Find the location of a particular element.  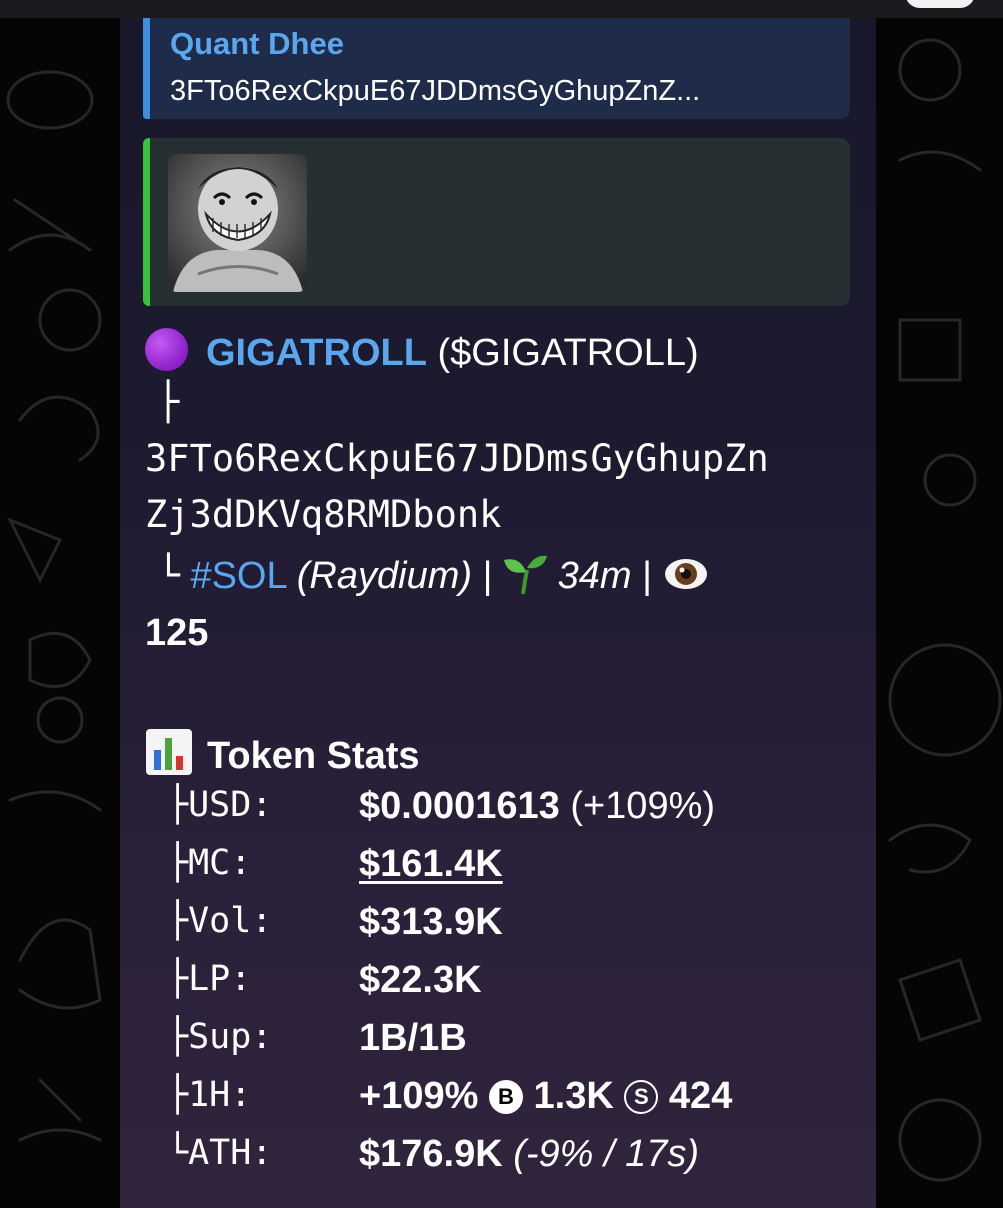

ath-change: (-9% / 17s) is located at coordinates (606, 1154).